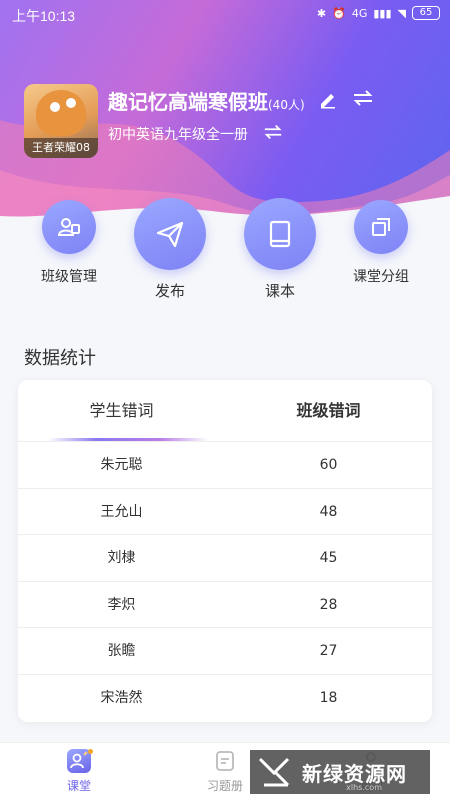  I want to click on error-count: 48, so click(328, 511).